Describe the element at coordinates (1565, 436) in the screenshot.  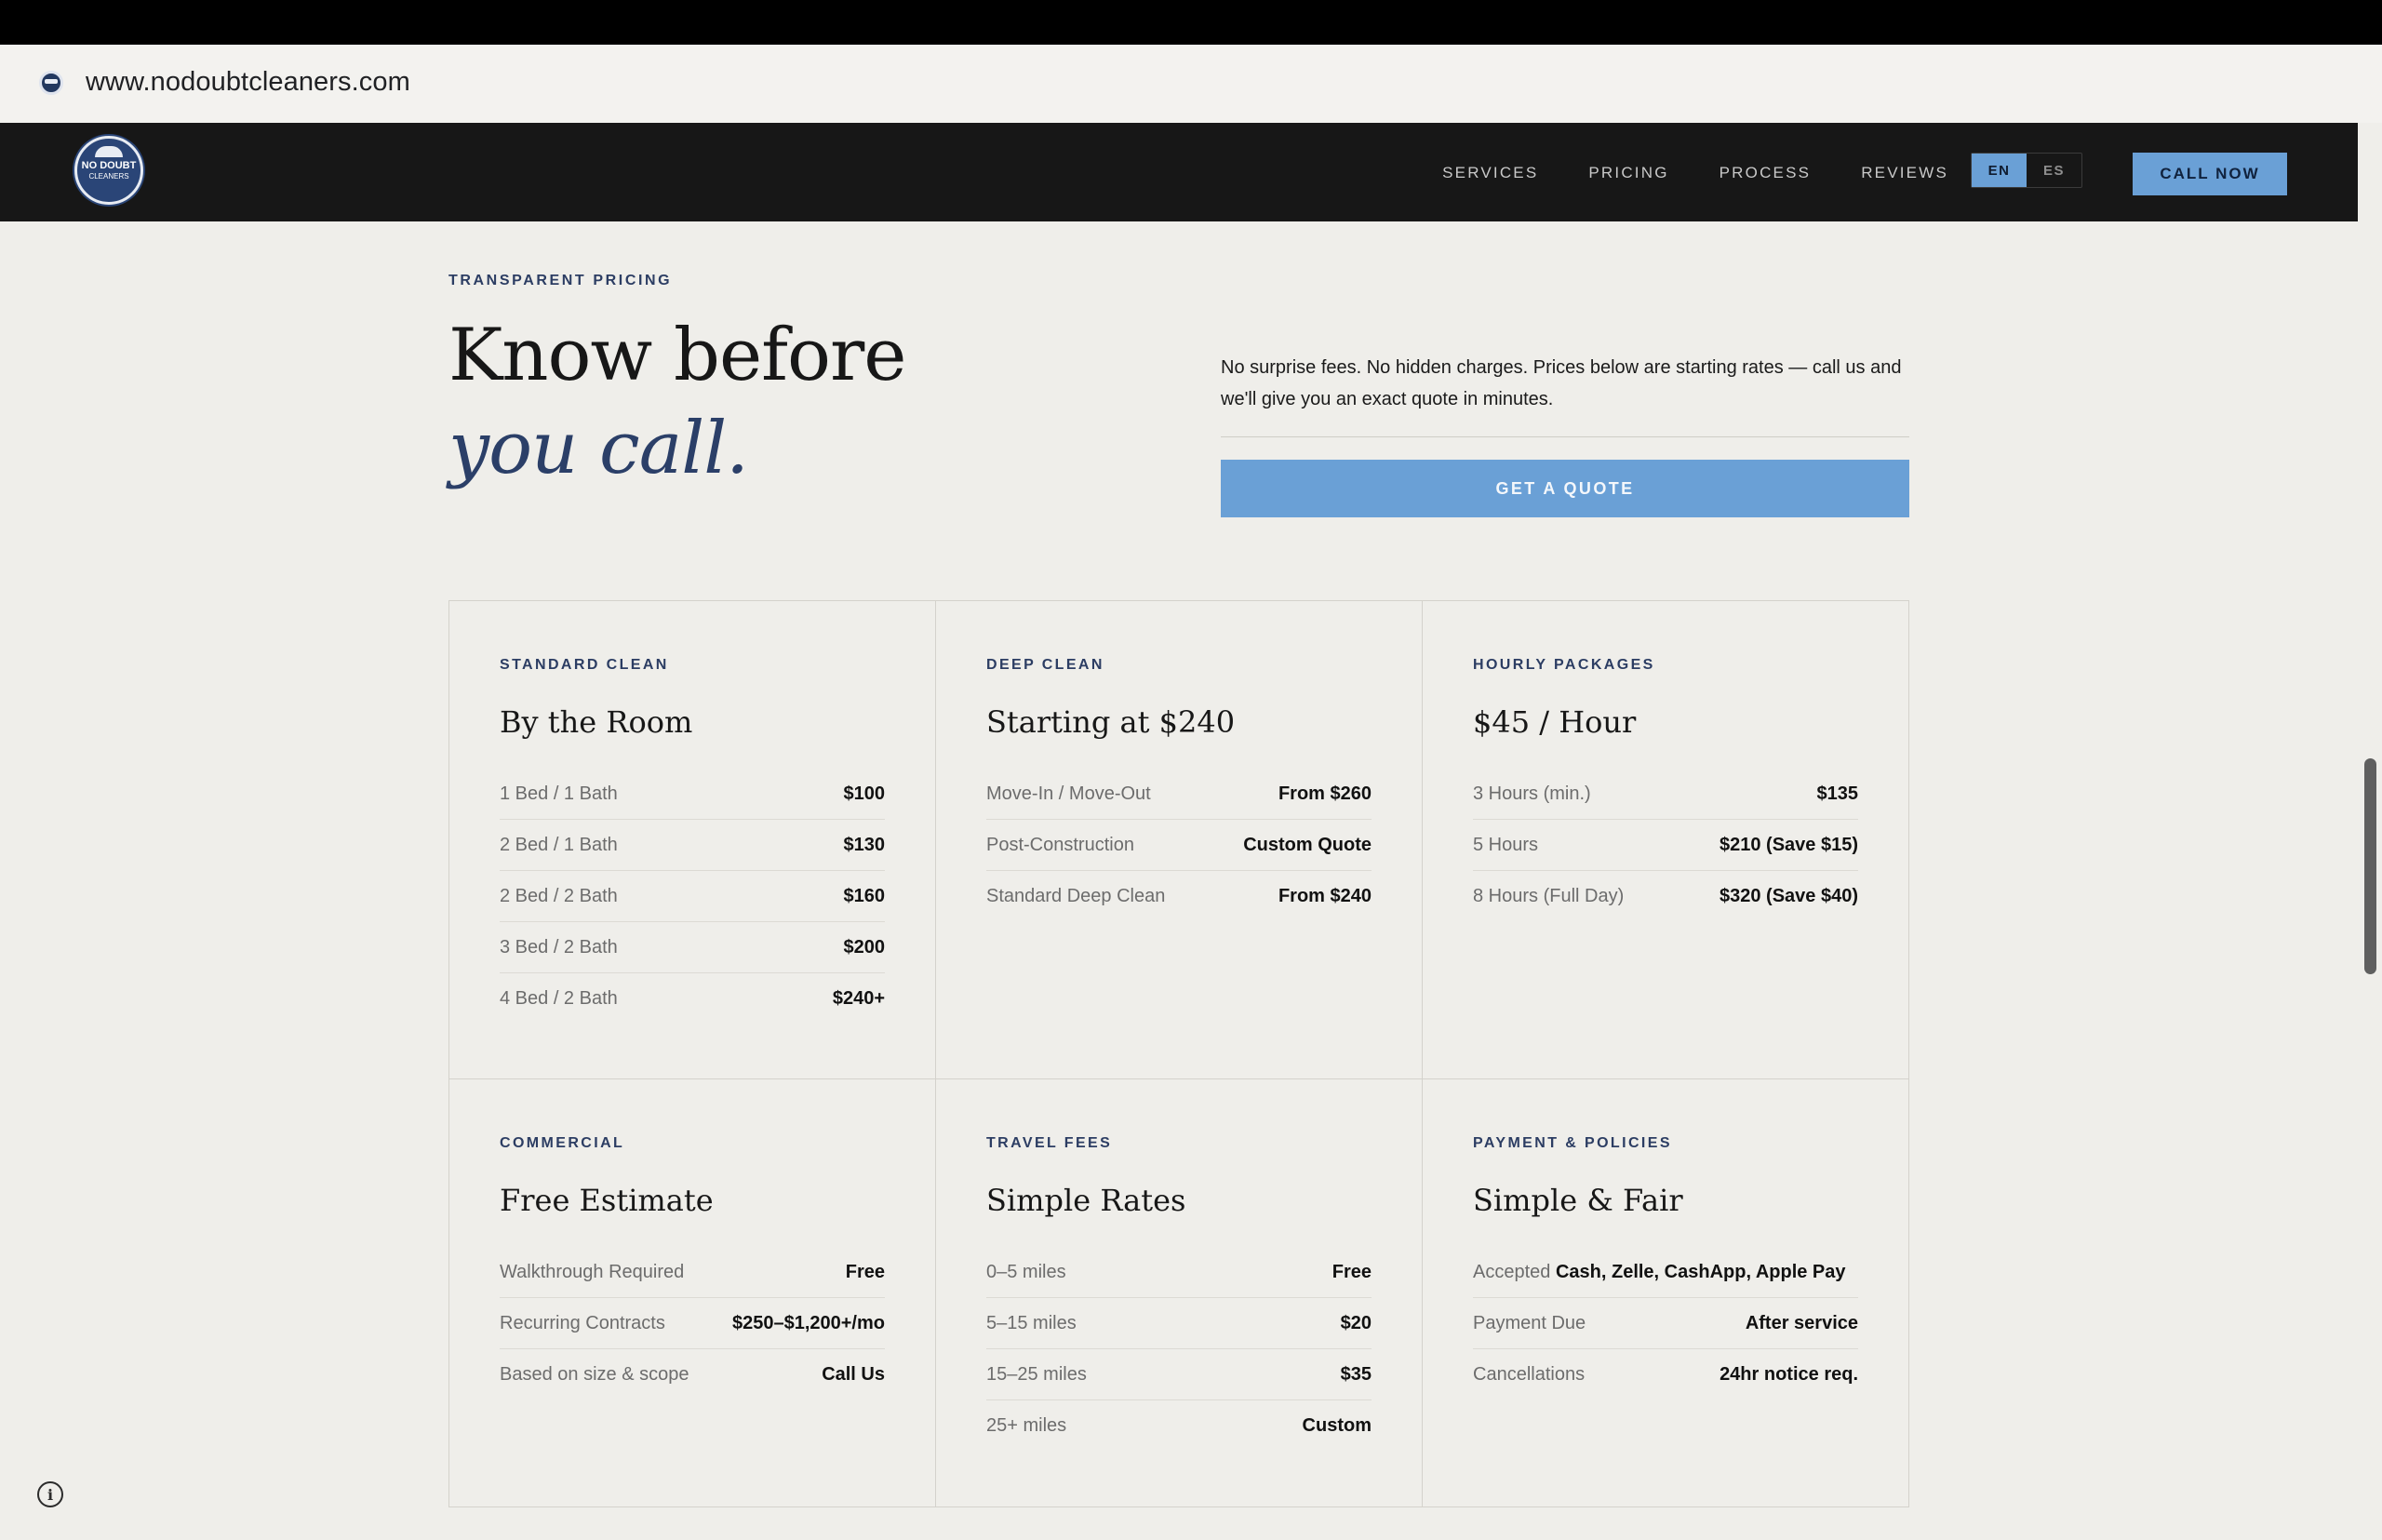
I see `divider` at that location.